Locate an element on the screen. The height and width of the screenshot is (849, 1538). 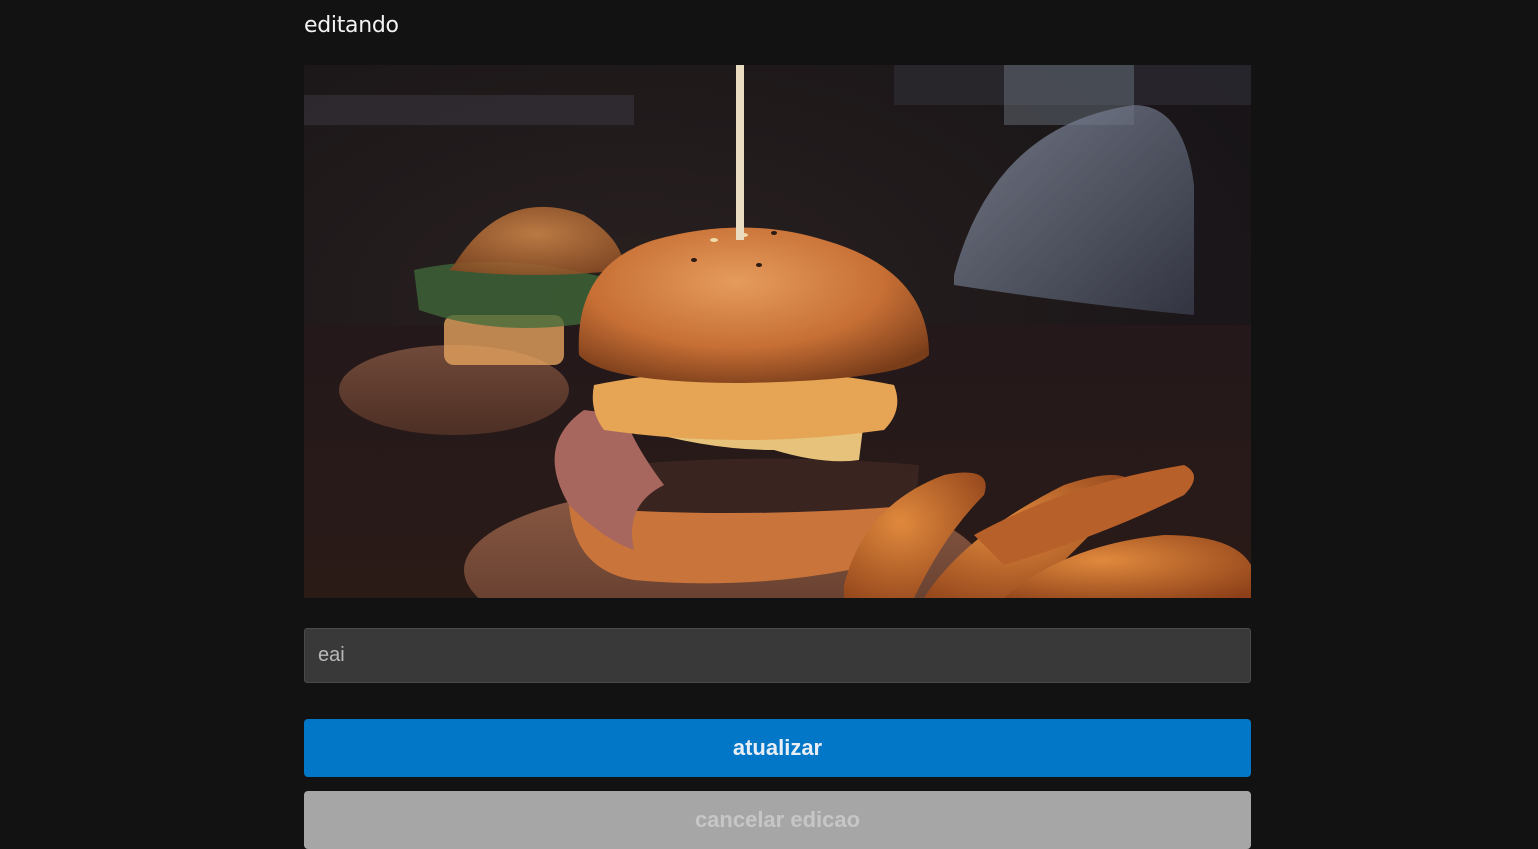
cancel-edit-button: cancelar edicao is located at coordinates (777, 820).